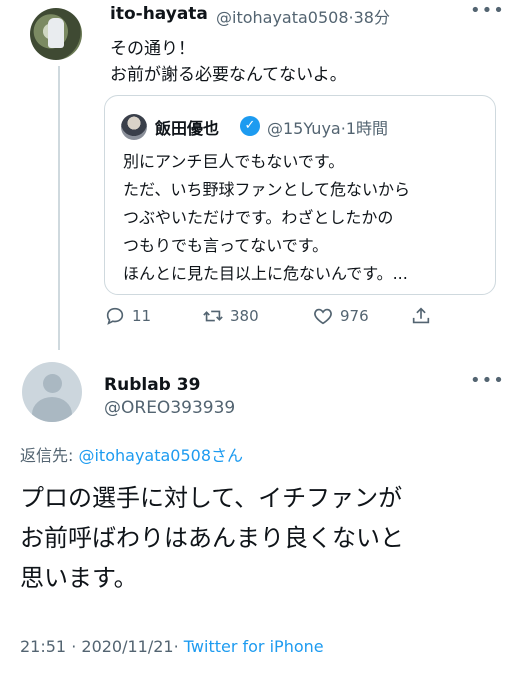 This screenshot has height=680, width=517. I want to click on quoted-author-name: 飯田優也, so click(187, 128).